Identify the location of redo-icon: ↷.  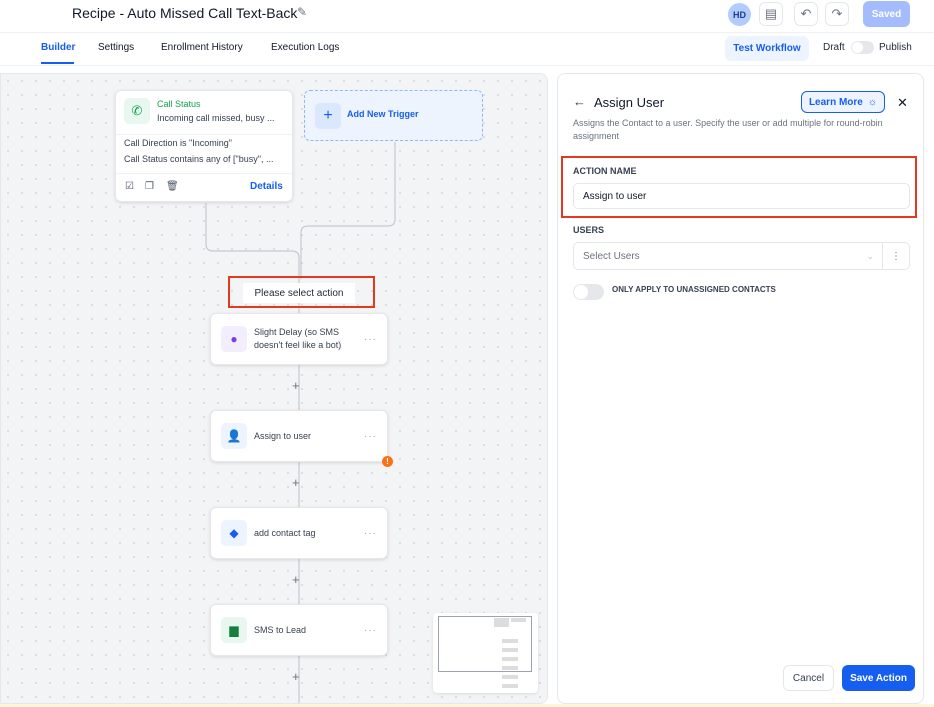
(837, 14).